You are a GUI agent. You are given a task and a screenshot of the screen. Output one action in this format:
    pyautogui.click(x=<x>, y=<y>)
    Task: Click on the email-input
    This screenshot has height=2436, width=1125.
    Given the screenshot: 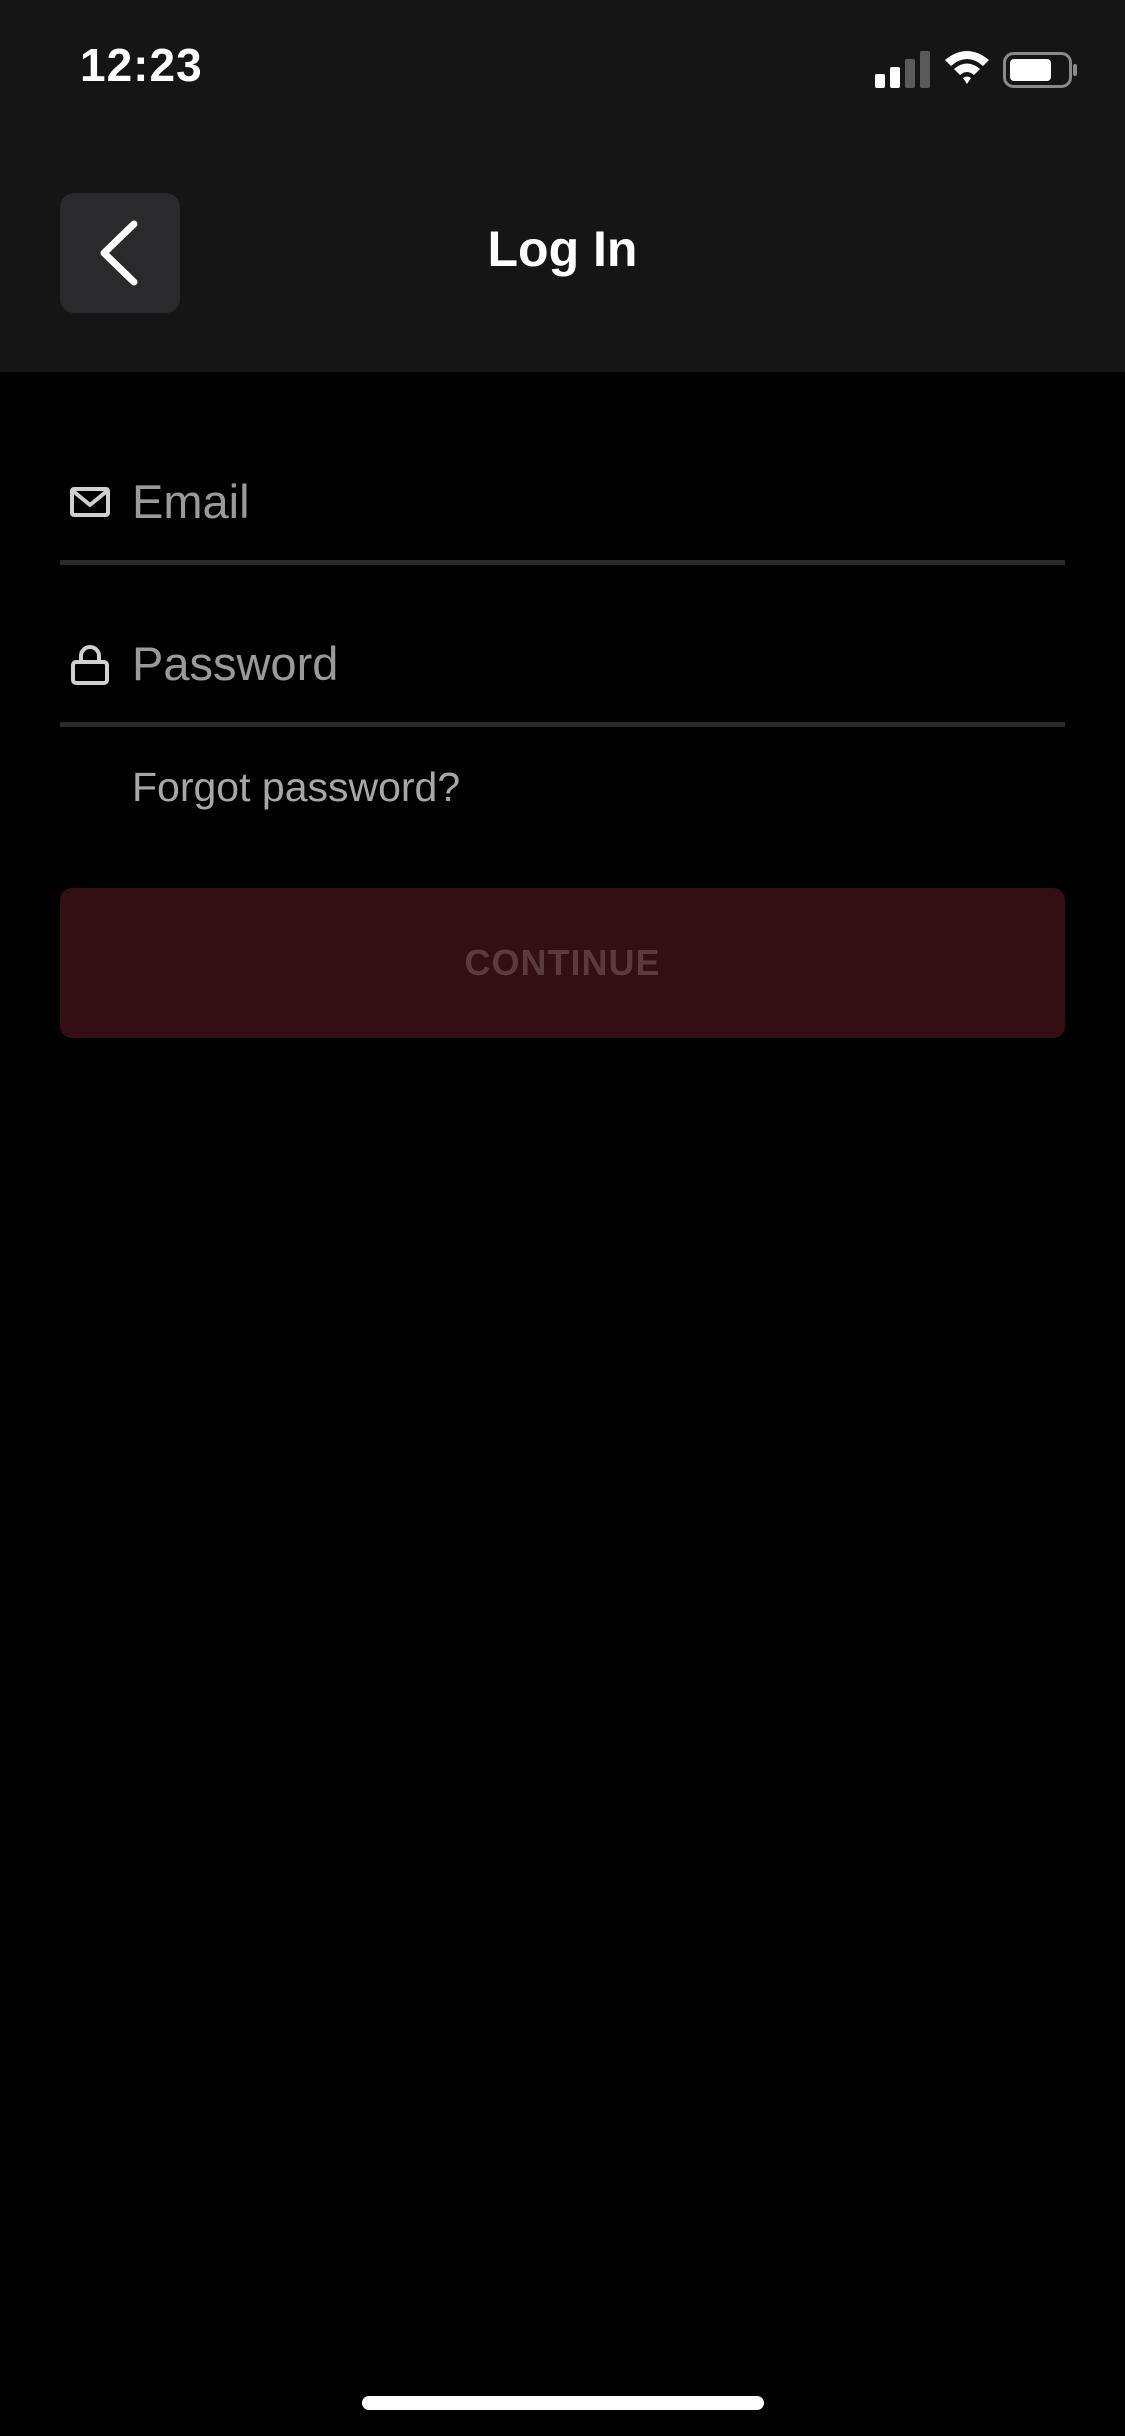 What is the action you would take?
    pyautogui.click(x=582, y=501)
    